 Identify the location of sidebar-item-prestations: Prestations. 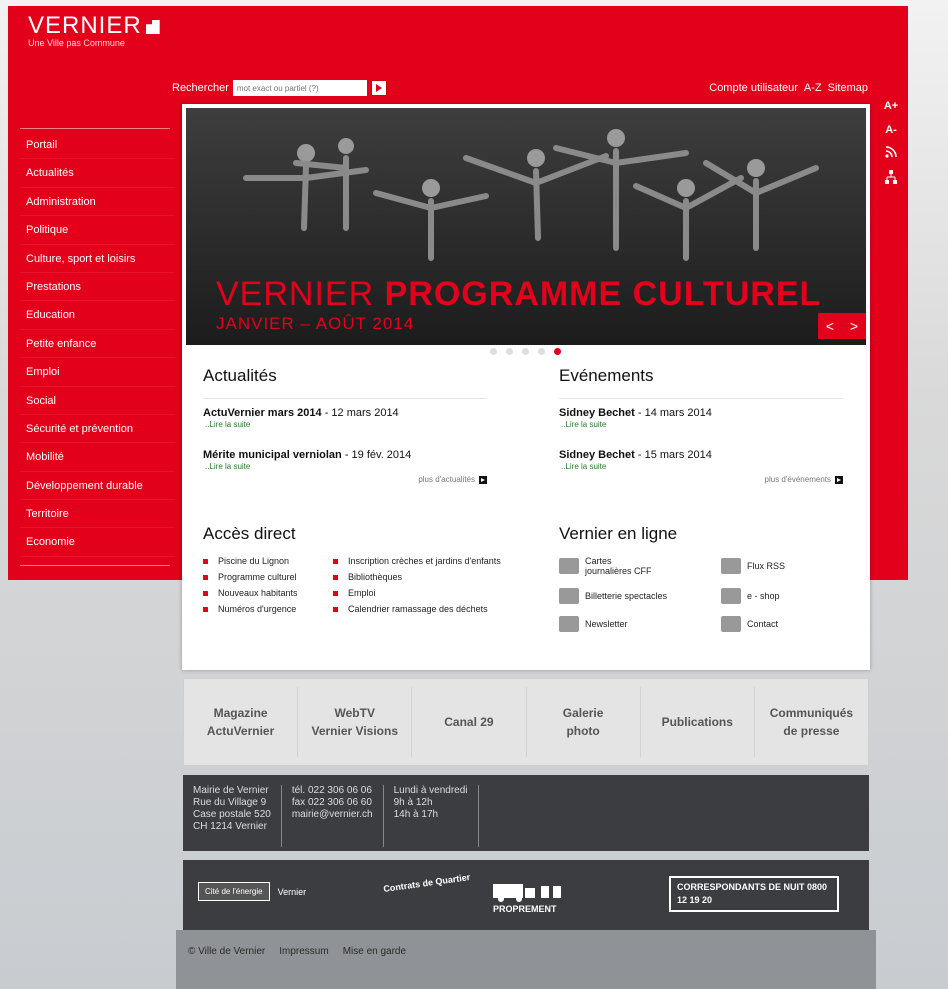
(97, 287).